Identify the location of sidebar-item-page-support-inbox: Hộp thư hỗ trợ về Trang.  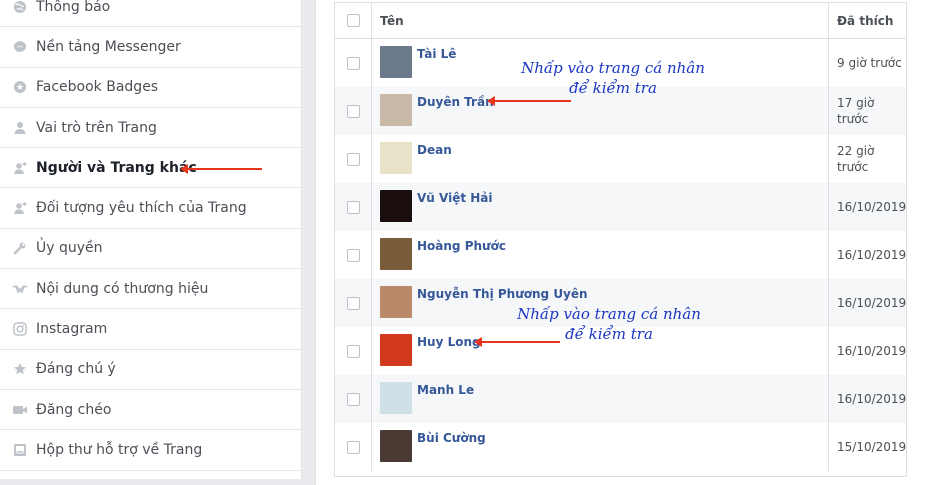
(150, 450).